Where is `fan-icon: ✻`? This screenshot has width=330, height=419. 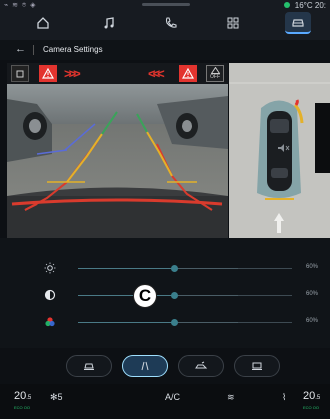
fan-icon: ✻ is located at coordinates (54, 397).